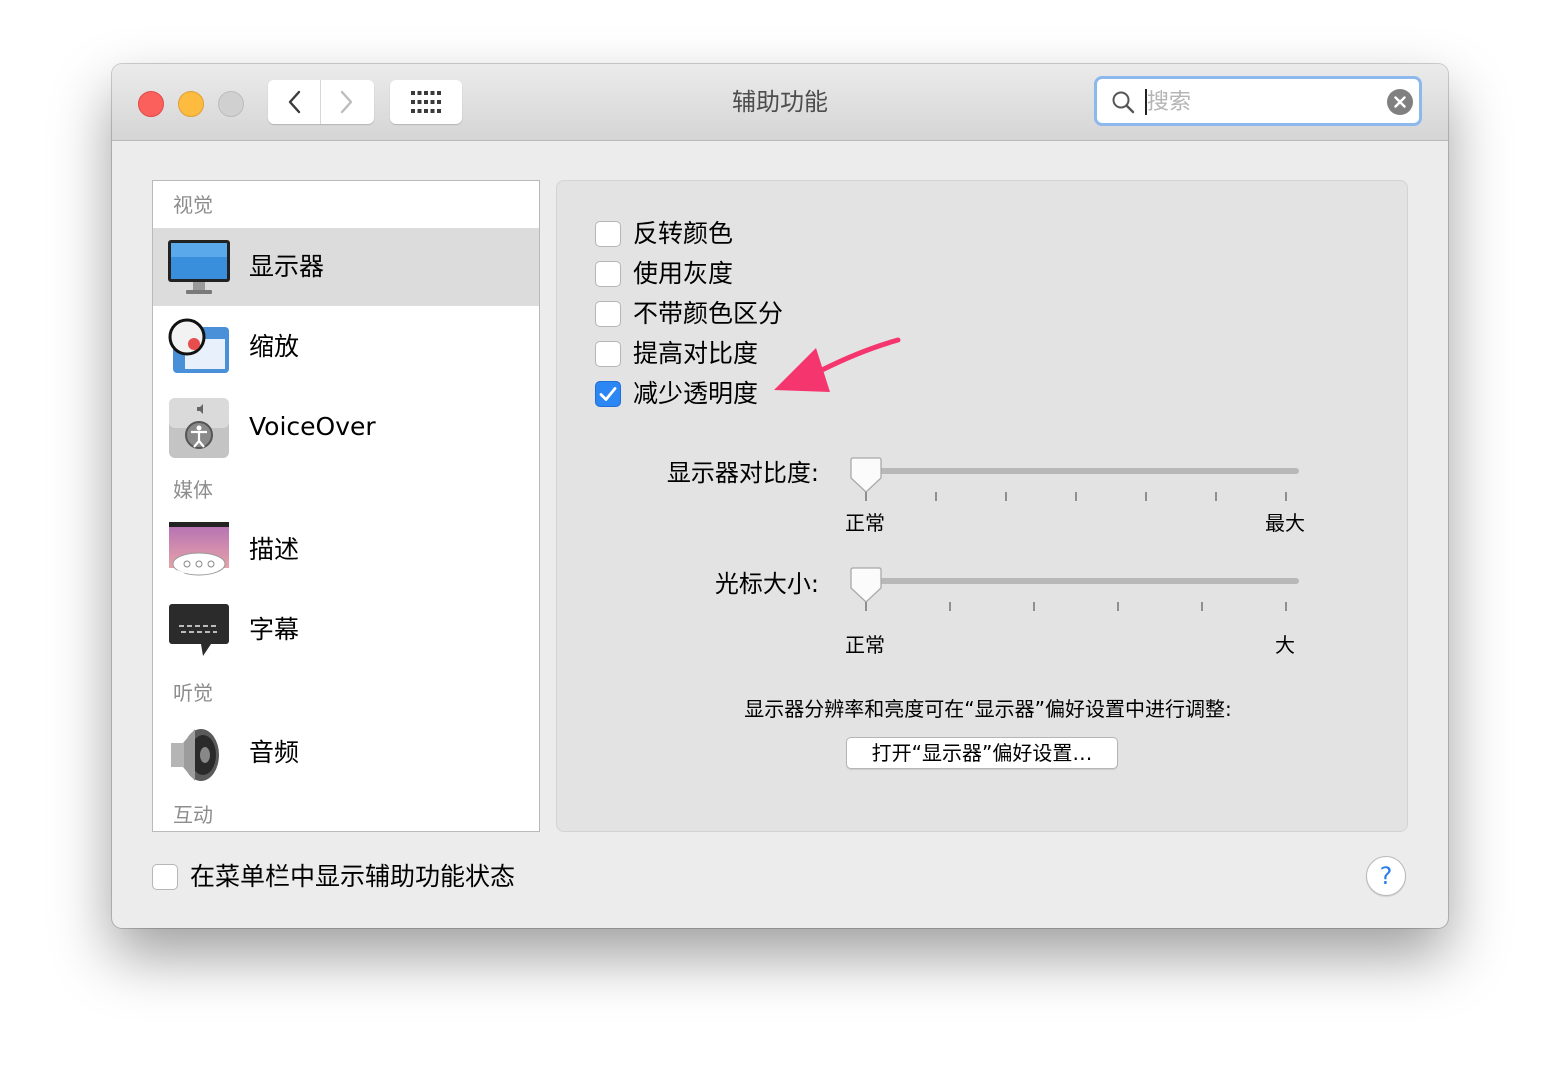 This screenshot has height=1088, width=1560. I want to click on contrast-max-label: 最大, so click(1285, 523).